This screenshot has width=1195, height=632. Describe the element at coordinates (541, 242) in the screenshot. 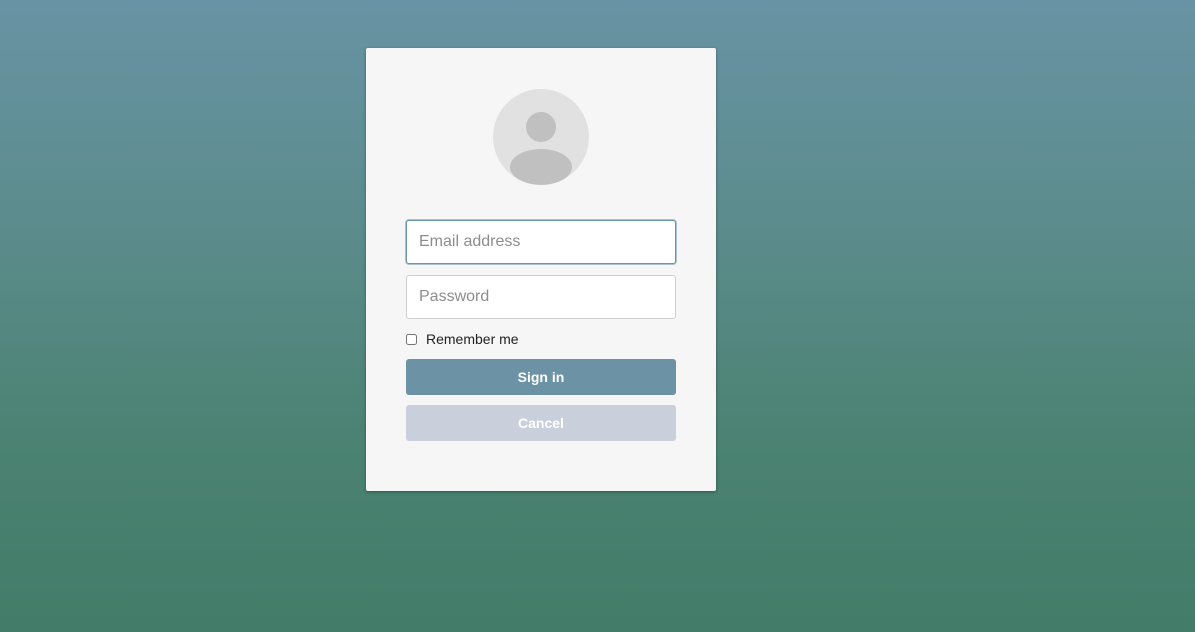

I see `email-field` at that location.